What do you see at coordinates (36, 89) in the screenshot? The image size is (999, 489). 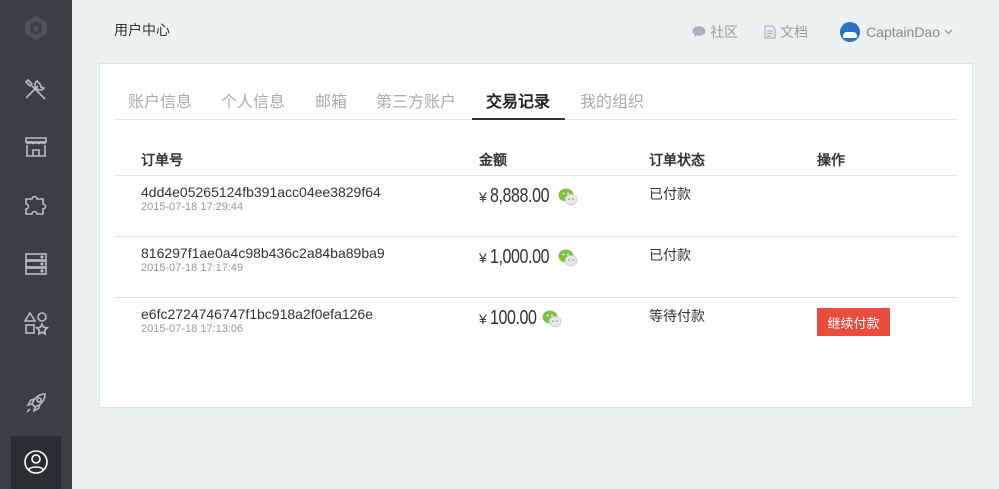 I see `tools-icon` at bounding box center [36, 89].